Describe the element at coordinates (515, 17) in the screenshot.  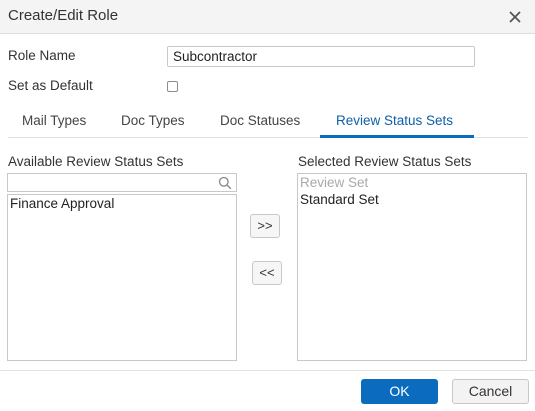
I see `close-icon` at that location.